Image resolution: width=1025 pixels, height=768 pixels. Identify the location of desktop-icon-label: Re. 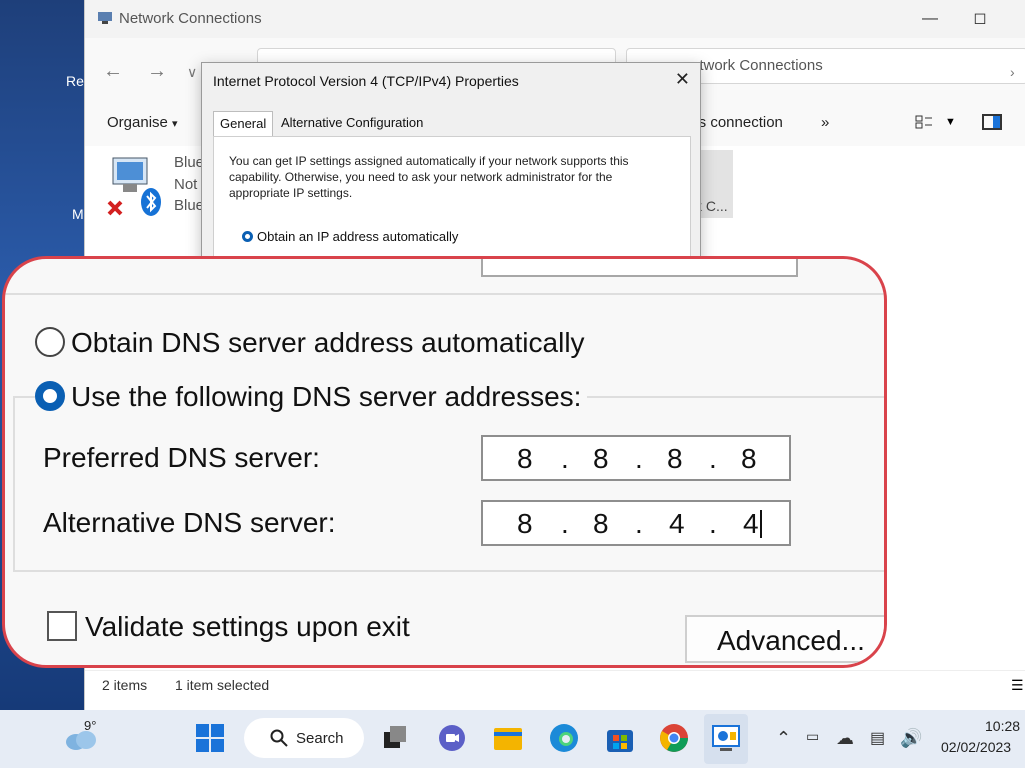
(75, 81).